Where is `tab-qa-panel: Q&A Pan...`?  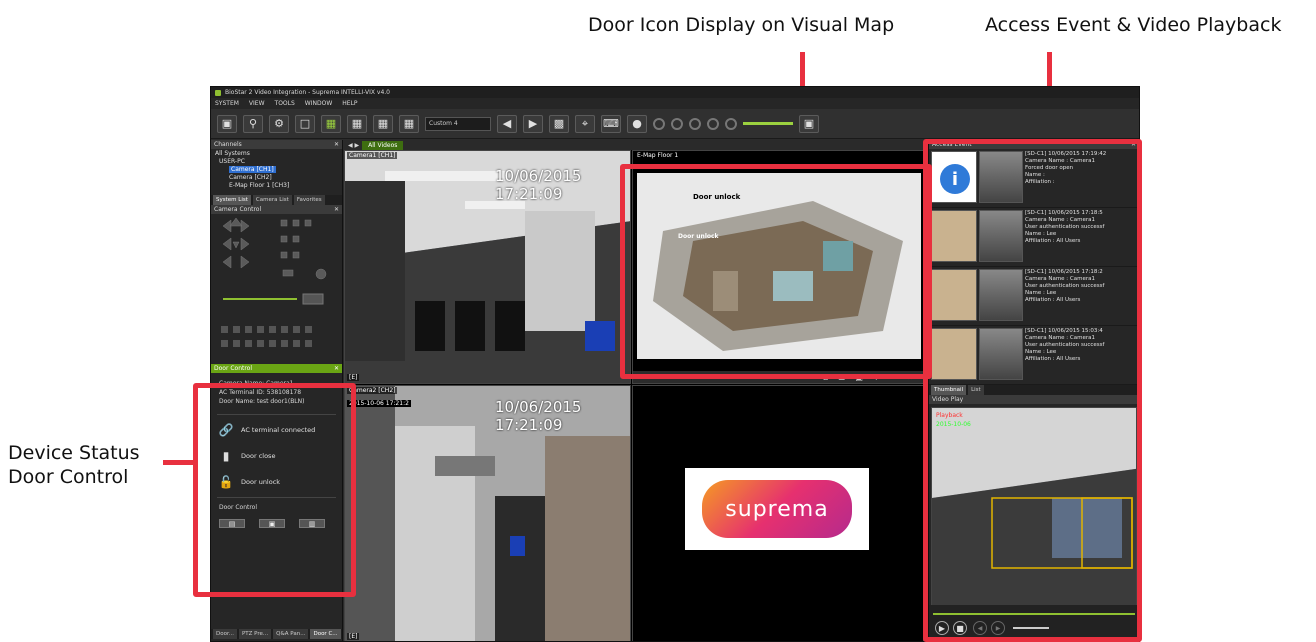 tab-qa-panel: Q&A Pan... is located at coordinates (291, 634).